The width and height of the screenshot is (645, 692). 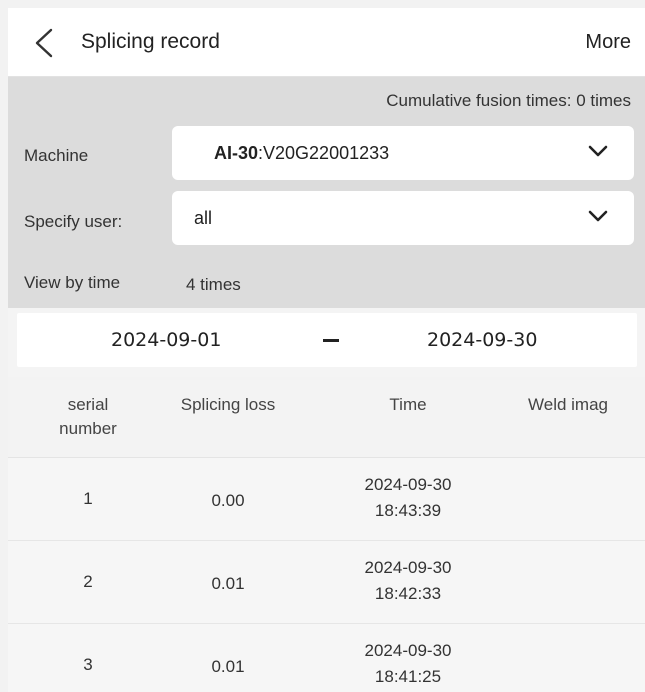 I want to click on table-row: 1 0.00 2024-09-30 18:43:39, so click(x=326, y=499).